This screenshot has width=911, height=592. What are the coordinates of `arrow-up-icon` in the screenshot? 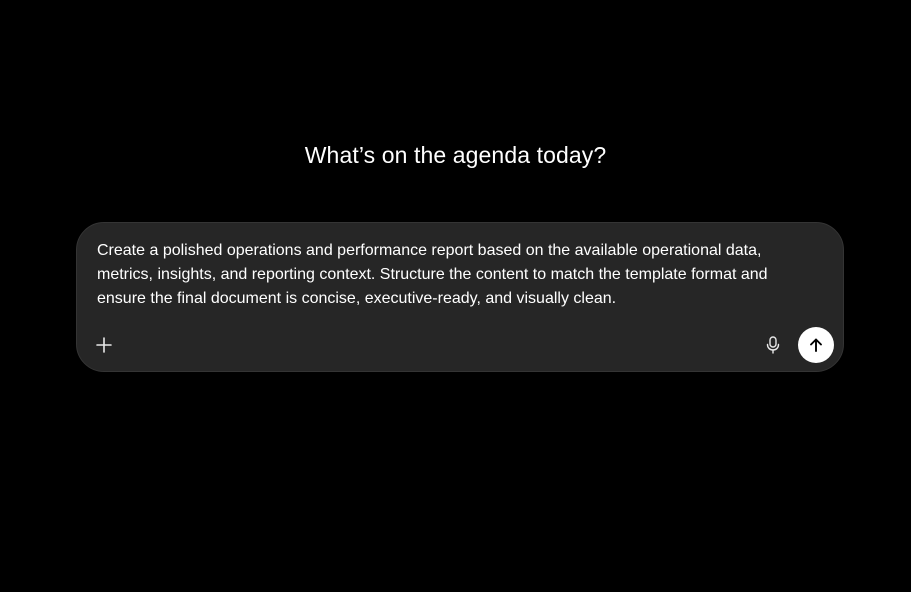 It's located at (816, 345).